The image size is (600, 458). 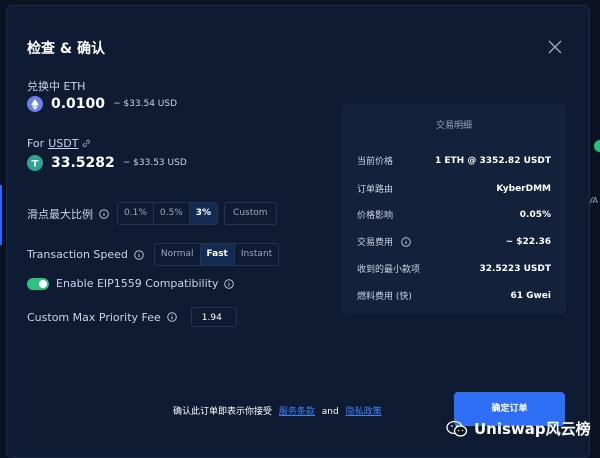 I want to click on detail-key: 价格影响, so click(x=375, y=216).